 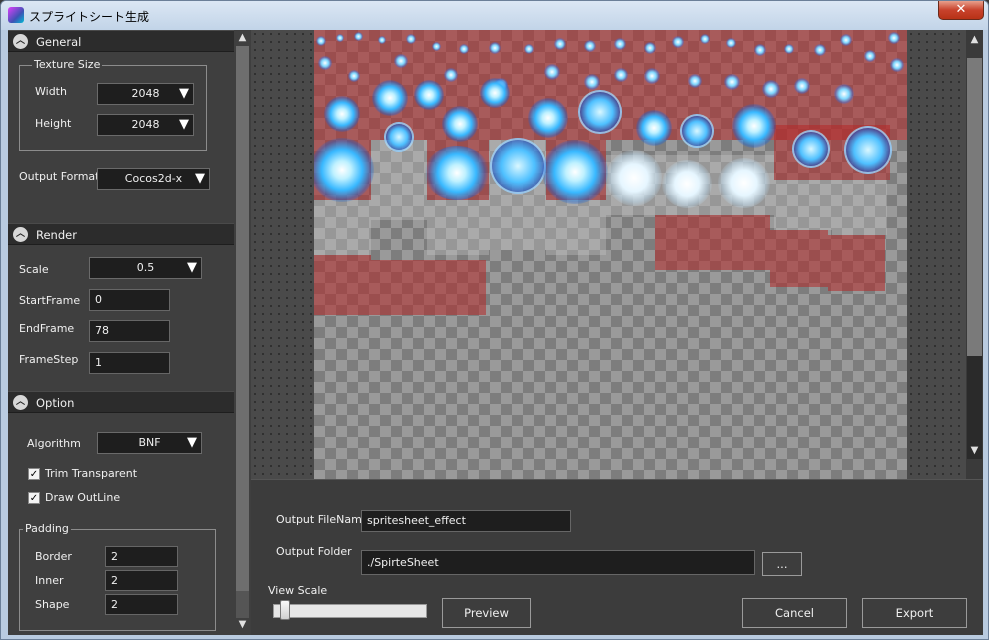 I want to click on render-section-header: ︿ Render, so click(x=121, y=234).